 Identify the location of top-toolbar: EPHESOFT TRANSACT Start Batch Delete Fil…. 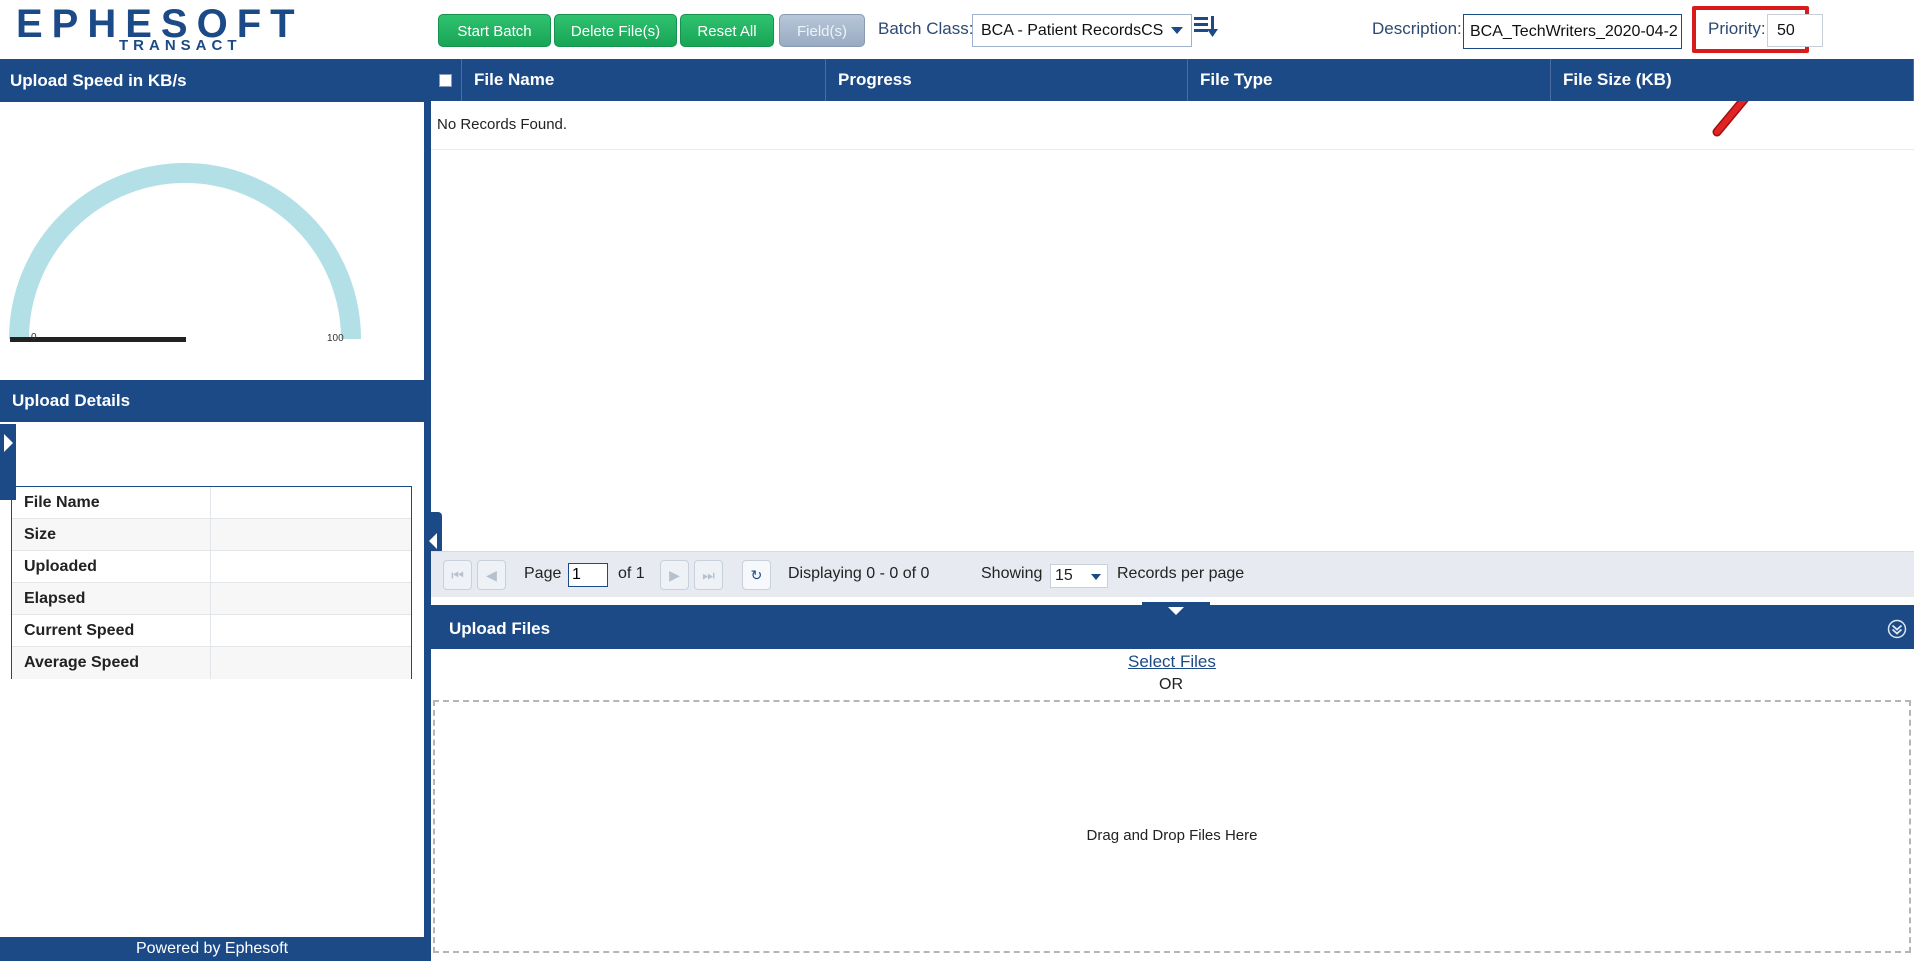
(957, 29).